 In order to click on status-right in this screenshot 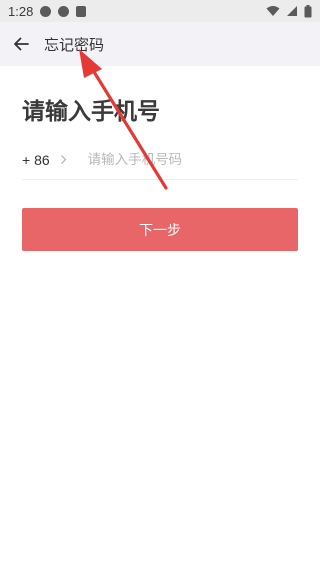, I will do `click(289, 11)`.